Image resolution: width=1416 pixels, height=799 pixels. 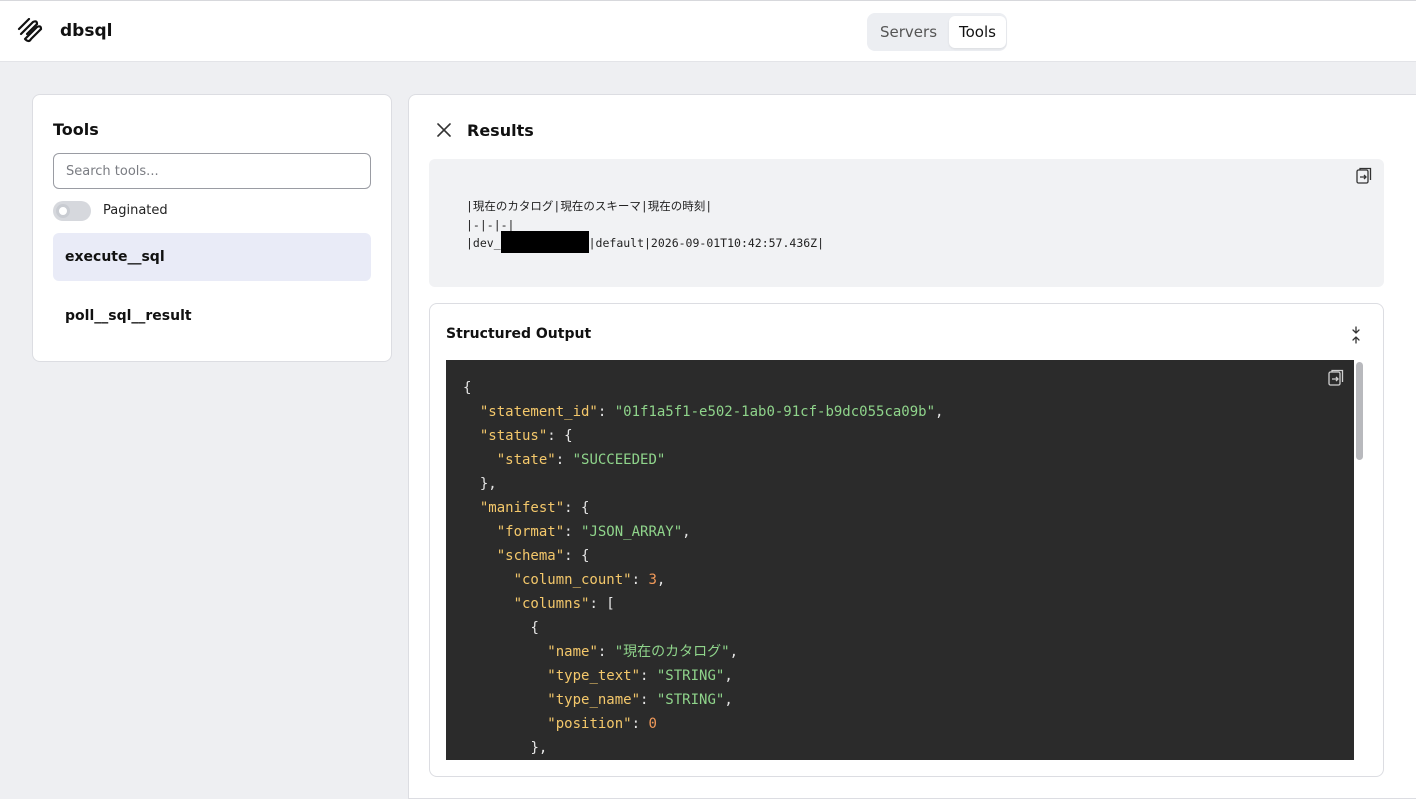 What do you see at coordinates (128, 316) in the screenshot?
I see `tool-item-label: poll__sql__result` at bounding box center [128, 316].